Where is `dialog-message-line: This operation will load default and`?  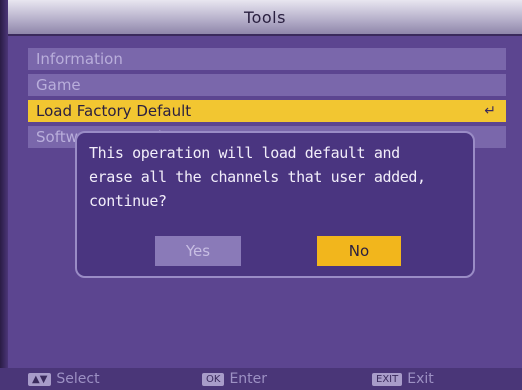
dialog-message-line: This operation will load default and is located at coordinates (244, 153).